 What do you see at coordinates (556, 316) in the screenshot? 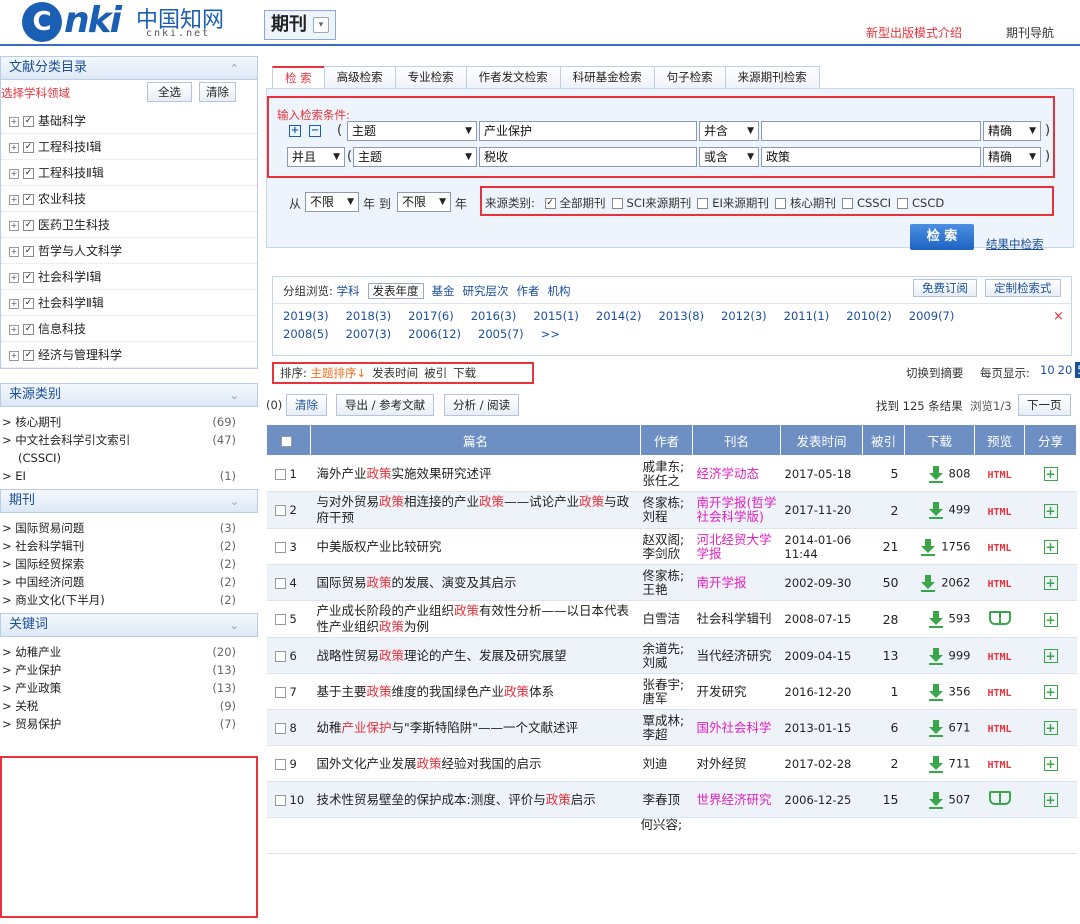
I see `year-filter: 2015(1)` at bounding box center [556, 316].